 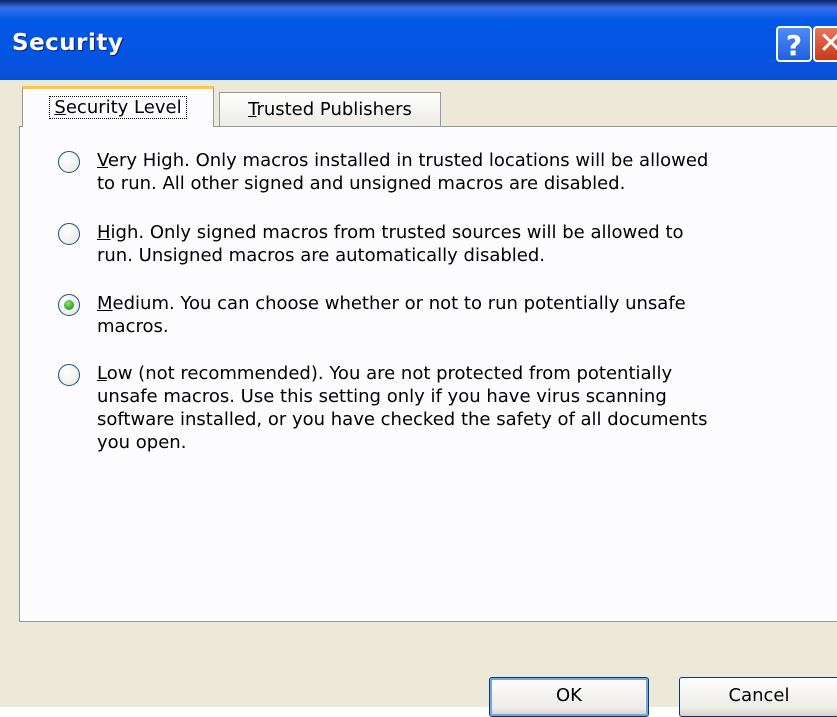 I want to click on radio-medium, so click(x=69, y=305).